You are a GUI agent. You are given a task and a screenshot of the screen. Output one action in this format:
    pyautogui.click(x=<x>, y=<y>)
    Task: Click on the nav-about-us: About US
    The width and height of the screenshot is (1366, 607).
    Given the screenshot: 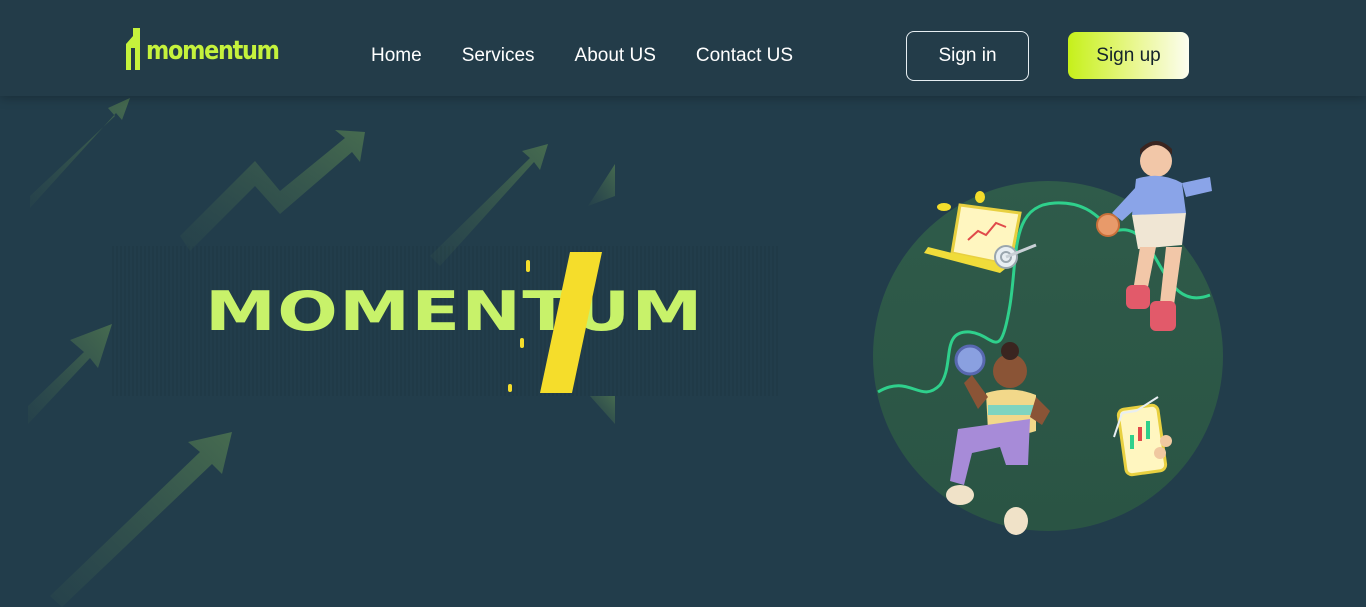 What is the action you would take?
    pyautogui.click(x=615, y=56)
    